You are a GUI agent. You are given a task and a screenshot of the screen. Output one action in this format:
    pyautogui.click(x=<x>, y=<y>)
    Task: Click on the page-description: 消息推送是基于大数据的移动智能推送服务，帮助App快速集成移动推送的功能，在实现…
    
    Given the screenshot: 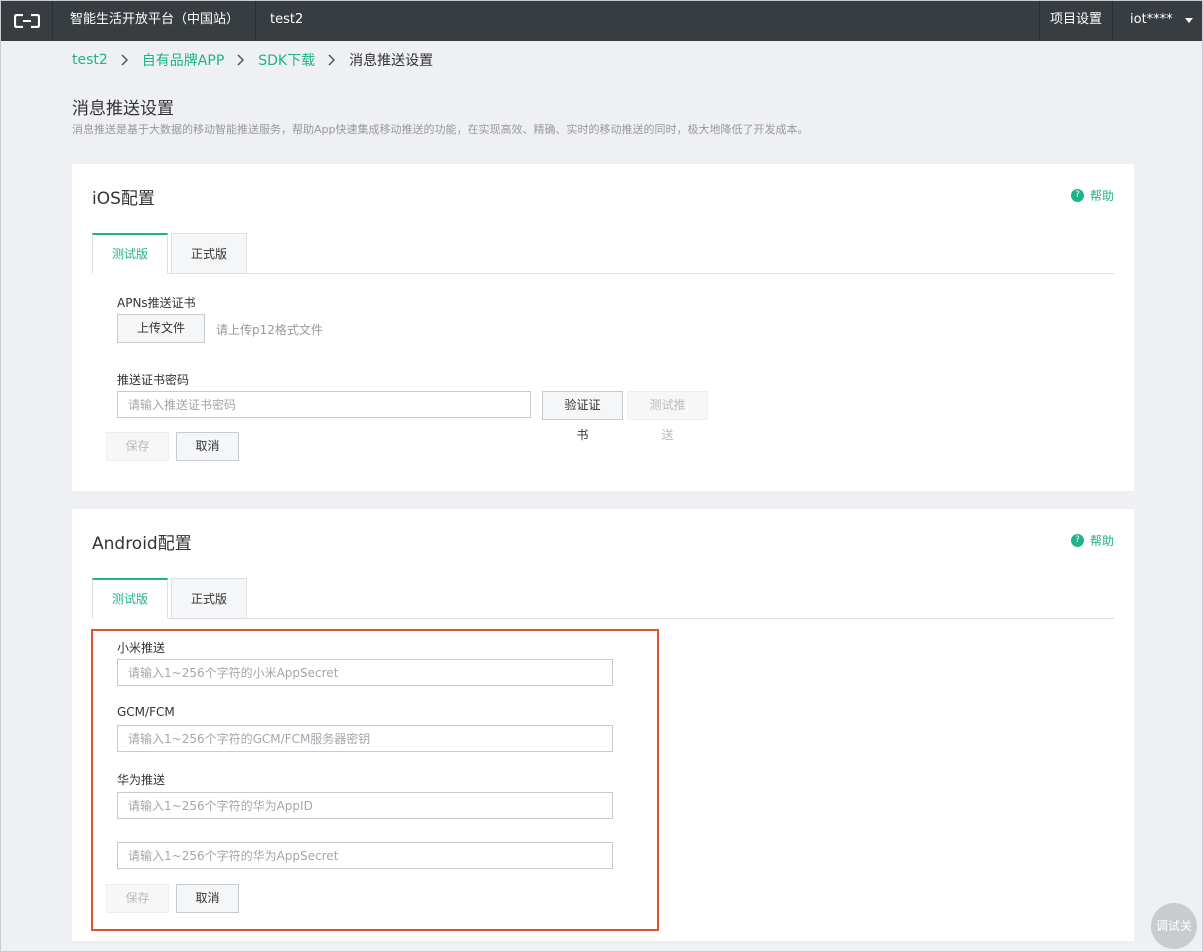 What is the action you would take?
    pyautogui.click(x=440, y=129)
    